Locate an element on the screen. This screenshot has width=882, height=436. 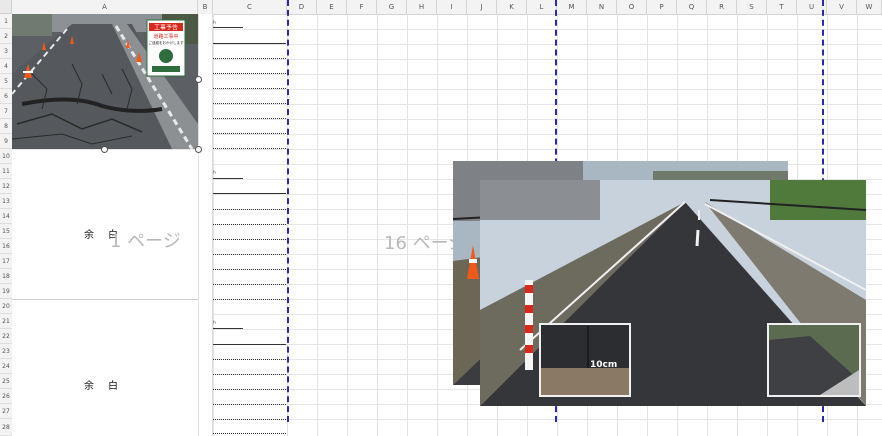
row-header-18: 18 is located at coordinates (6, 276).